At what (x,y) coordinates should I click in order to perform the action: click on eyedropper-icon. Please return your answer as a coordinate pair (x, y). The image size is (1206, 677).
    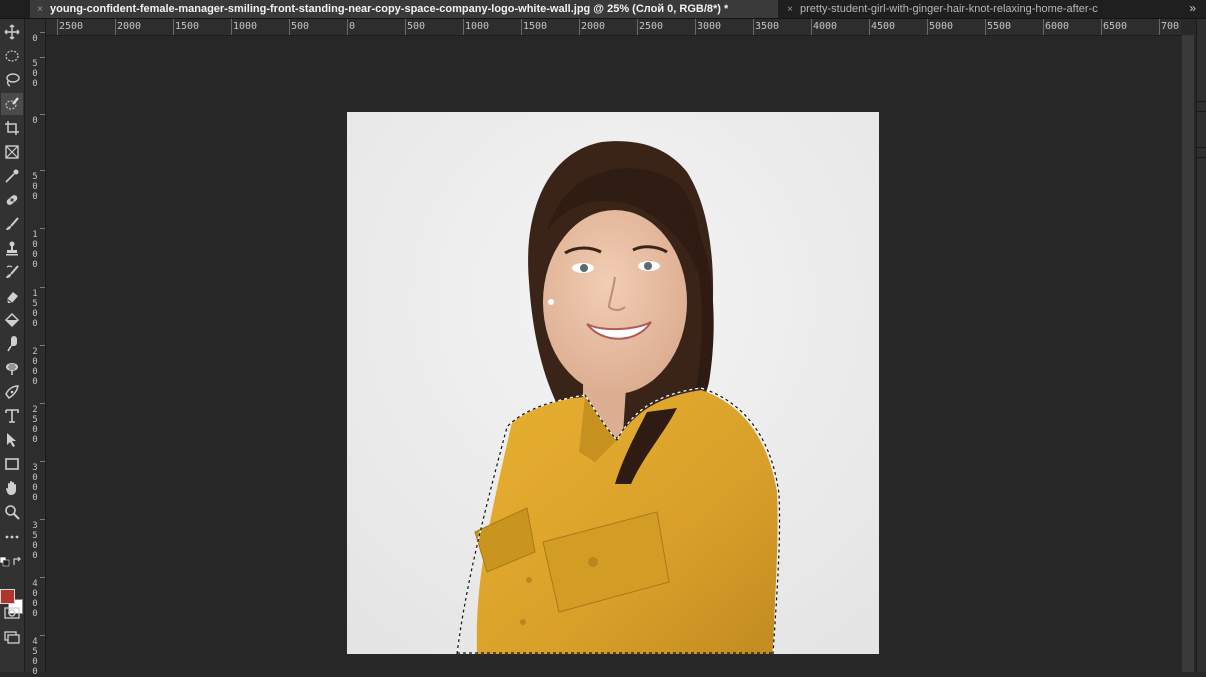
    Looking at the image, I should click on (12, 176).